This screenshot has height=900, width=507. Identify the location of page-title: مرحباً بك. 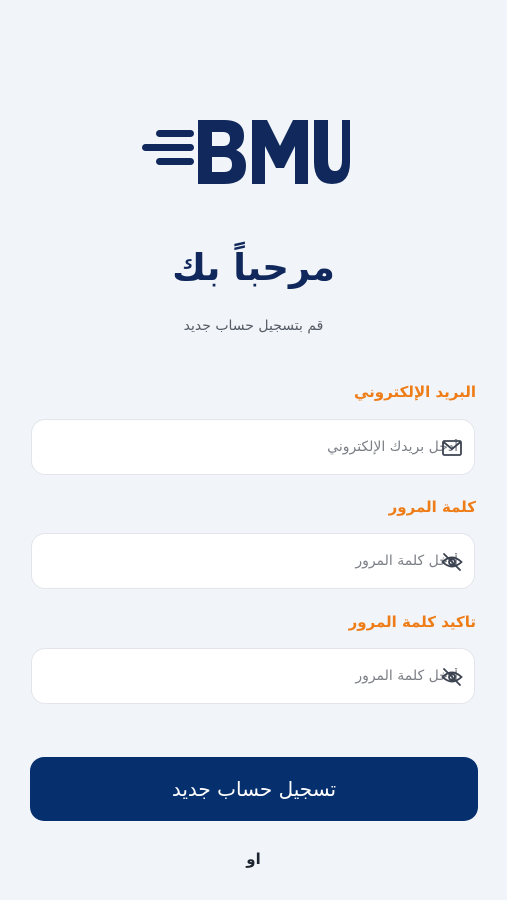
(253, 267).